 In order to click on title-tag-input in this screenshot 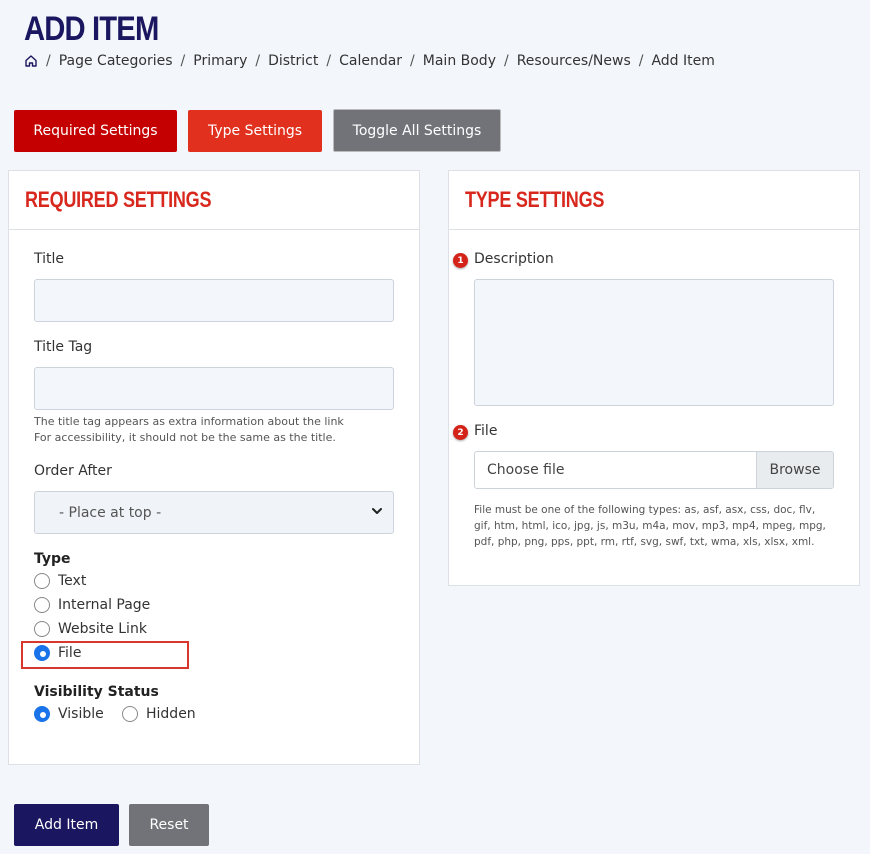, I will do `click(214, 388)`.